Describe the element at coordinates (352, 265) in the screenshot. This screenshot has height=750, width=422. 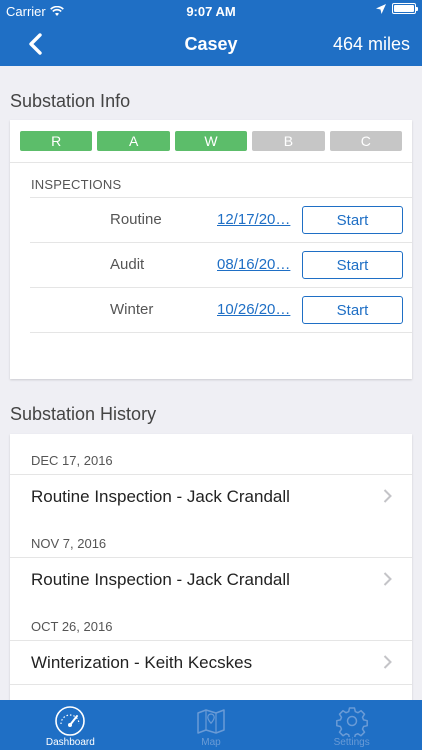
I see `start-audit-button: Start` at that location.